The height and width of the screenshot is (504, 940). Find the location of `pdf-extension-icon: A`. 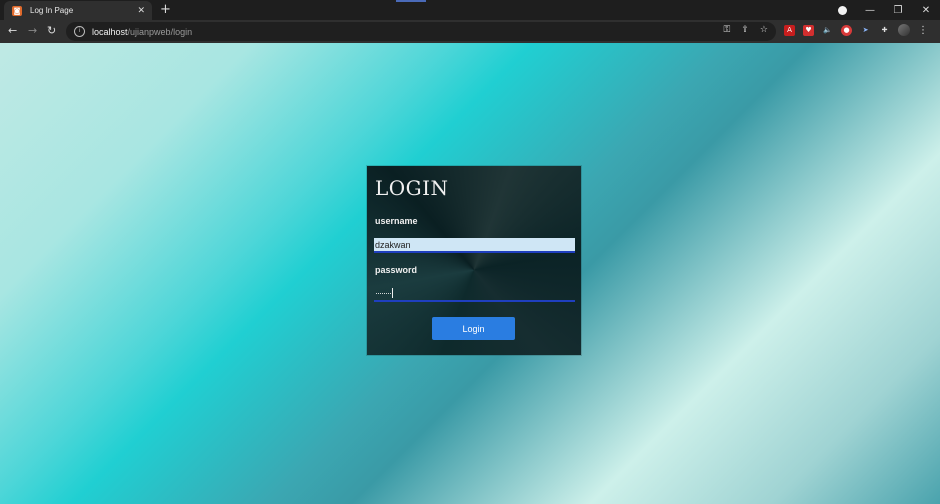

pdf-extension-icon: A is located at coordinates (789, 30).